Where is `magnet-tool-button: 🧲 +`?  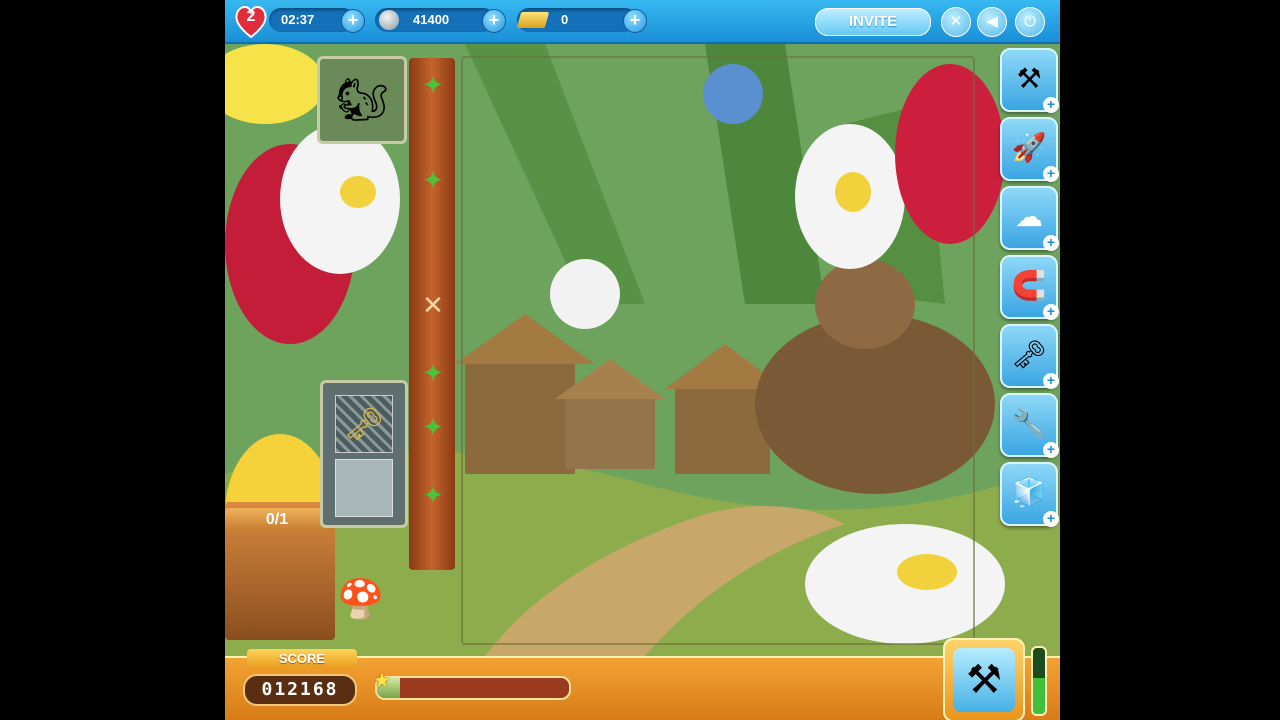 magnet-tool-button: 🧲 + is located at coordinates (1029, 287).